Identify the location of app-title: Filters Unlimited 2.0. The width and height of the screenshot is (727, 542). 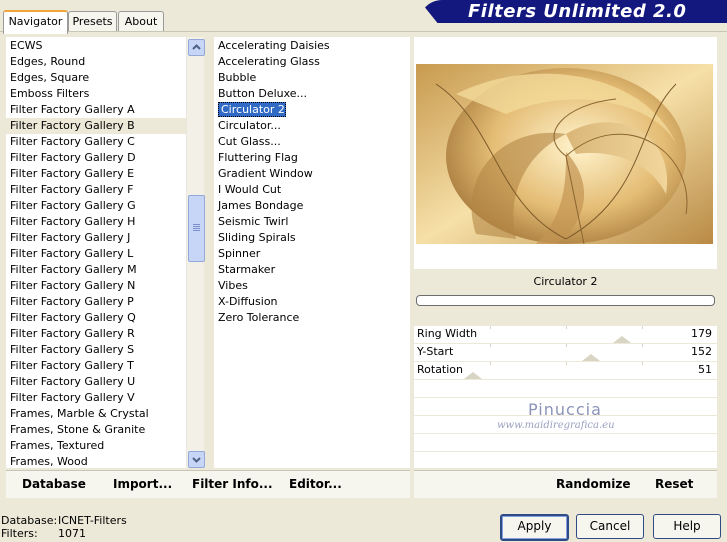
(577, 11).